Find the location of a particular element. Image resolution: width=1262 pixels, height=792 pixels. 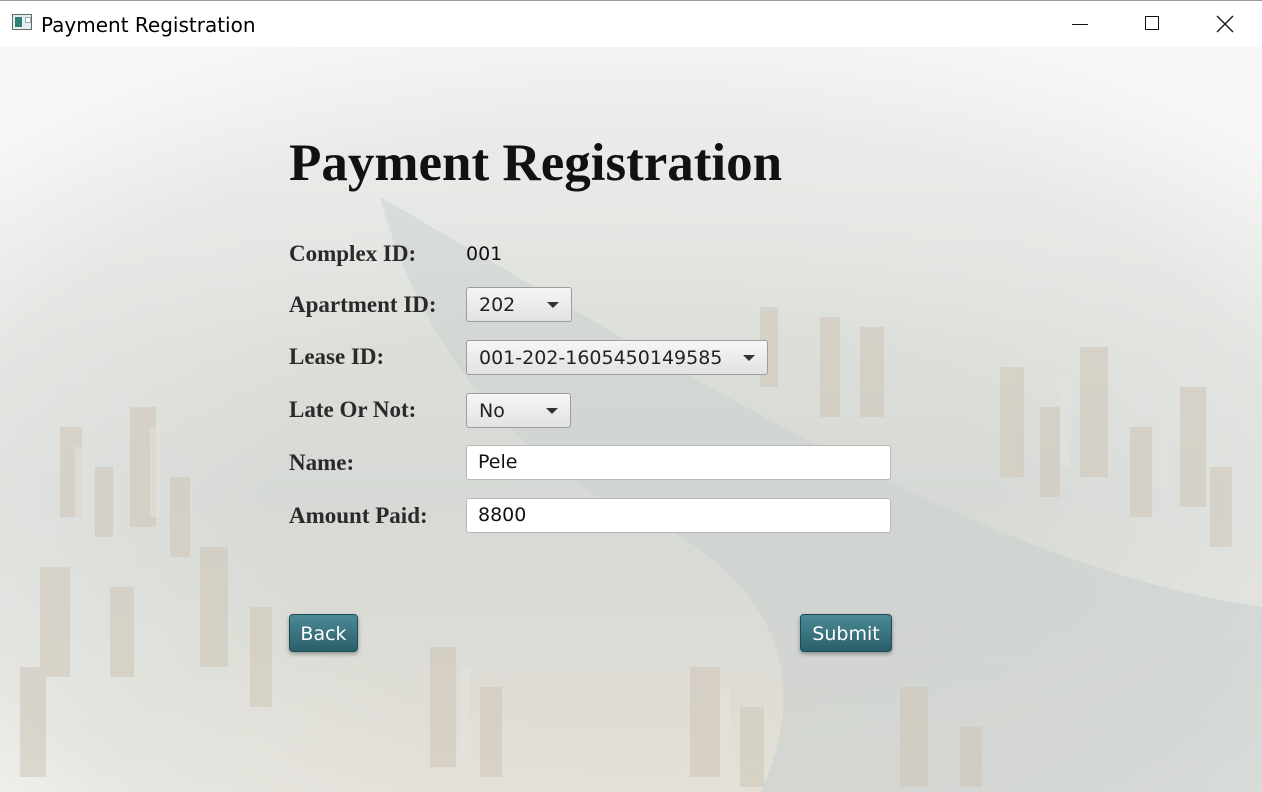

maximize-button is located at coordinates (1152, 24).